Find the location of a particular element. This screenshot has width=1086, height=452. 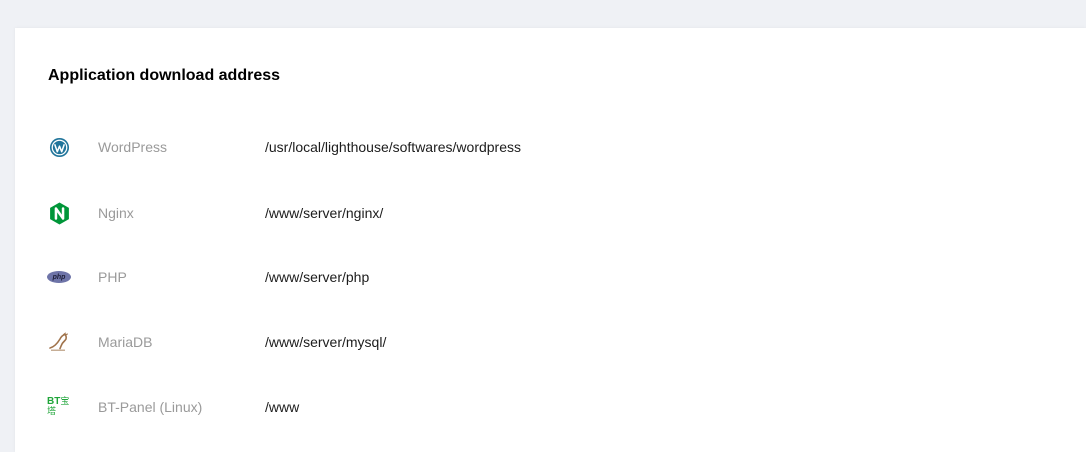

app-name: WordPress is located at coordinates (132, 147).